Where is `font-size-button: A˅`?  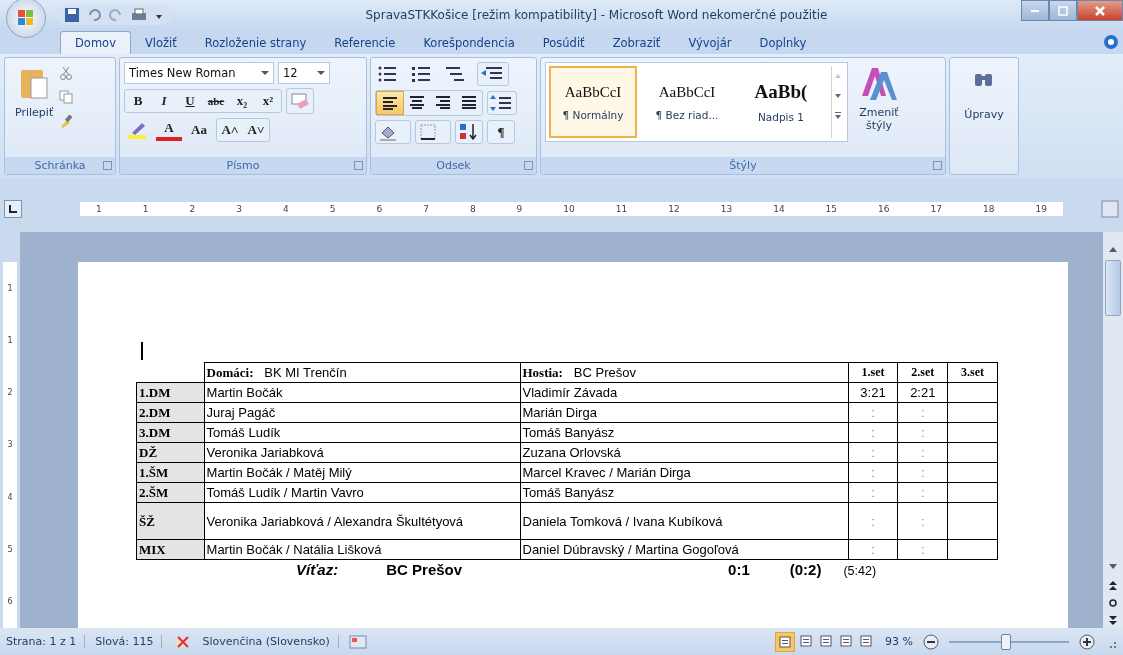
font-size-button: A˅ is located at coordinates (256, 130).